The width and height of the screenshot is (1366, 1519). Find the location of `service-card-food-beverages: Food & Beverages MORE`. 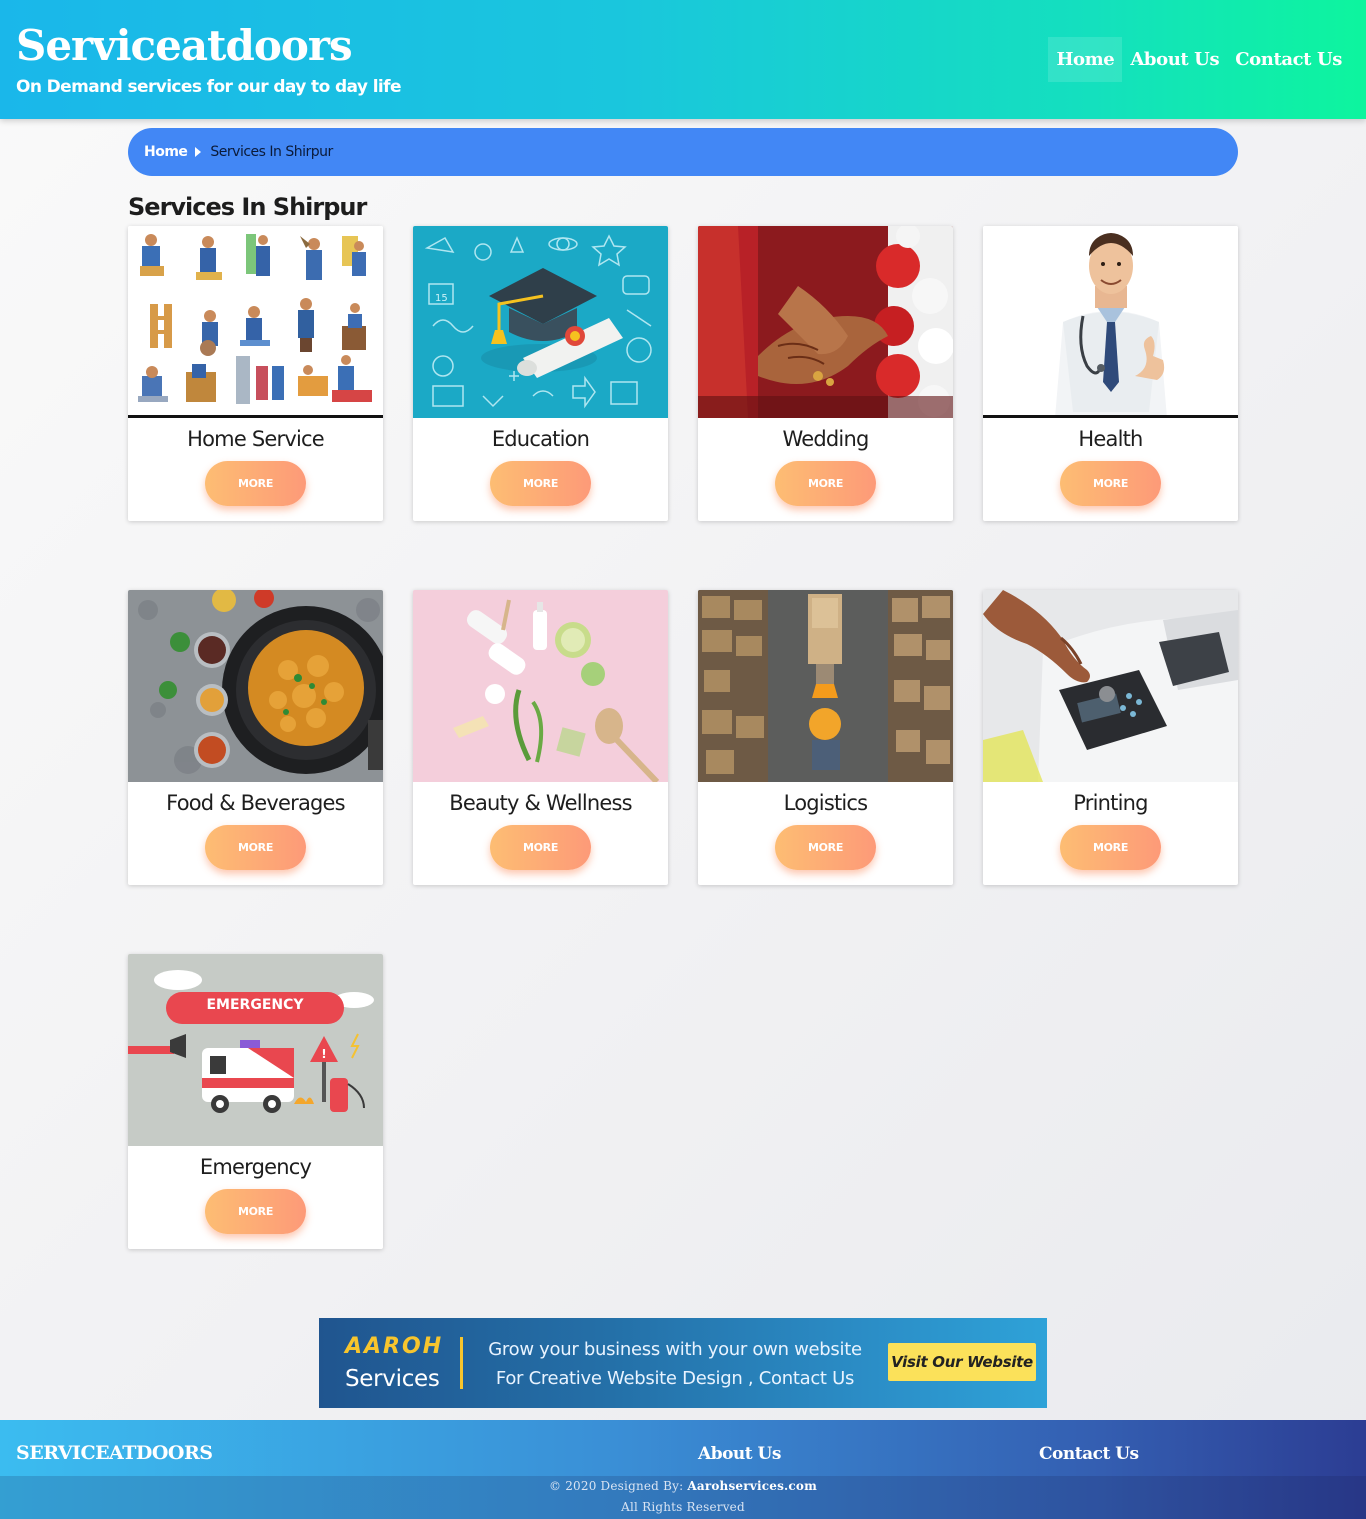

service-card-food-beverages: Food & Beverages MORE is located at coordinates (255, 737).